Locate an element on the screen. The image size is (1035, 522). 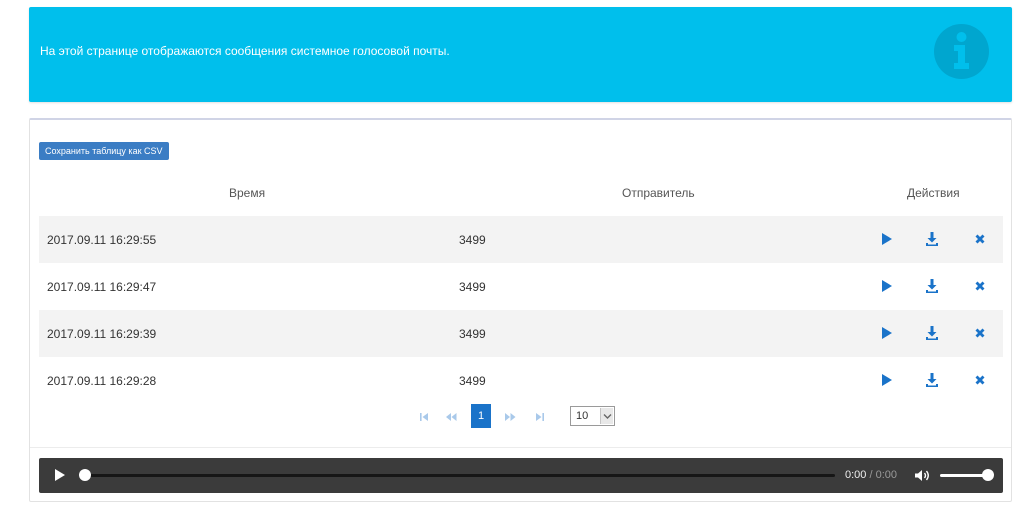
next-page-icon is located at coordinates (510, 417).